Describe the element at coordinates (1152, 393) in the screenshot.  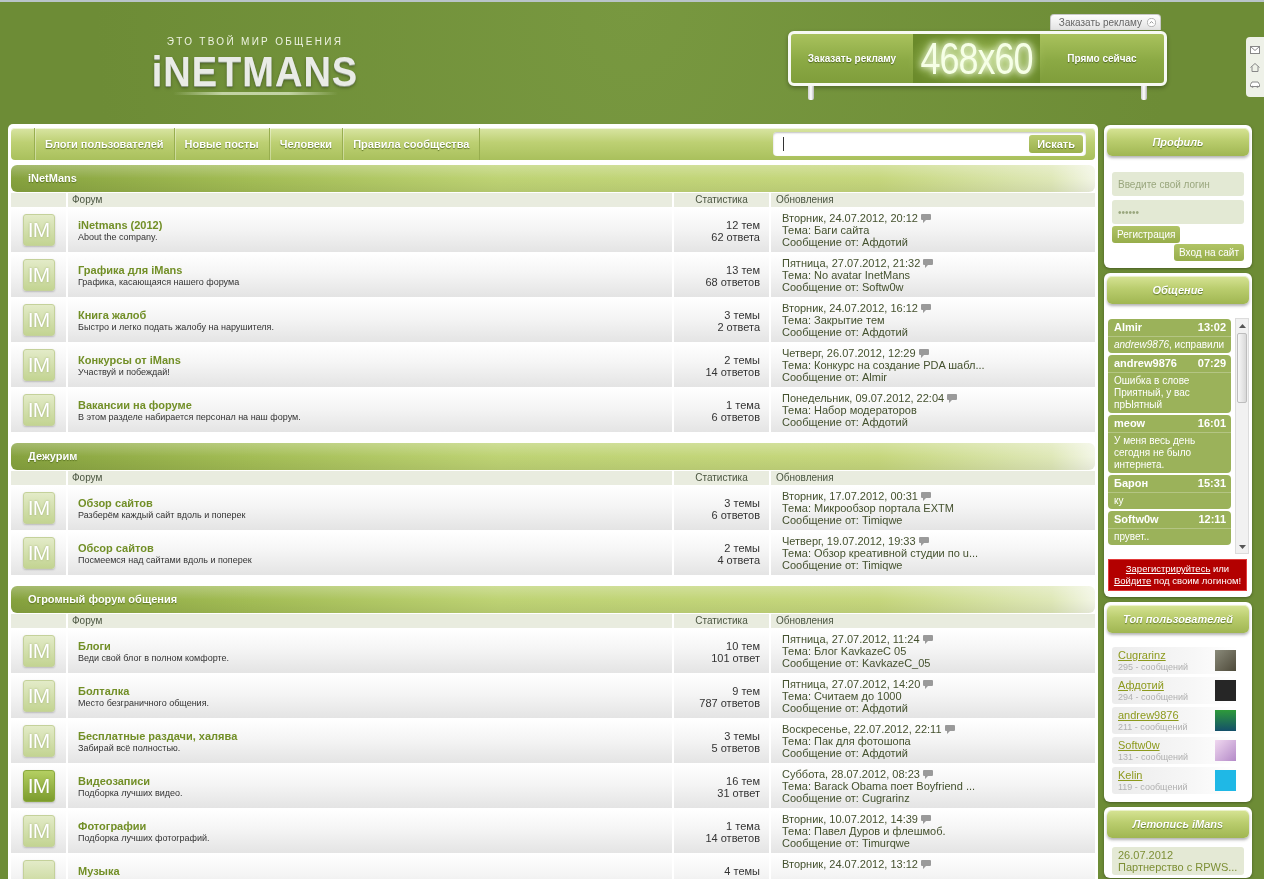
I see `message-text: Ошибка в слове Приятный, у вас прЫятный` at that location.